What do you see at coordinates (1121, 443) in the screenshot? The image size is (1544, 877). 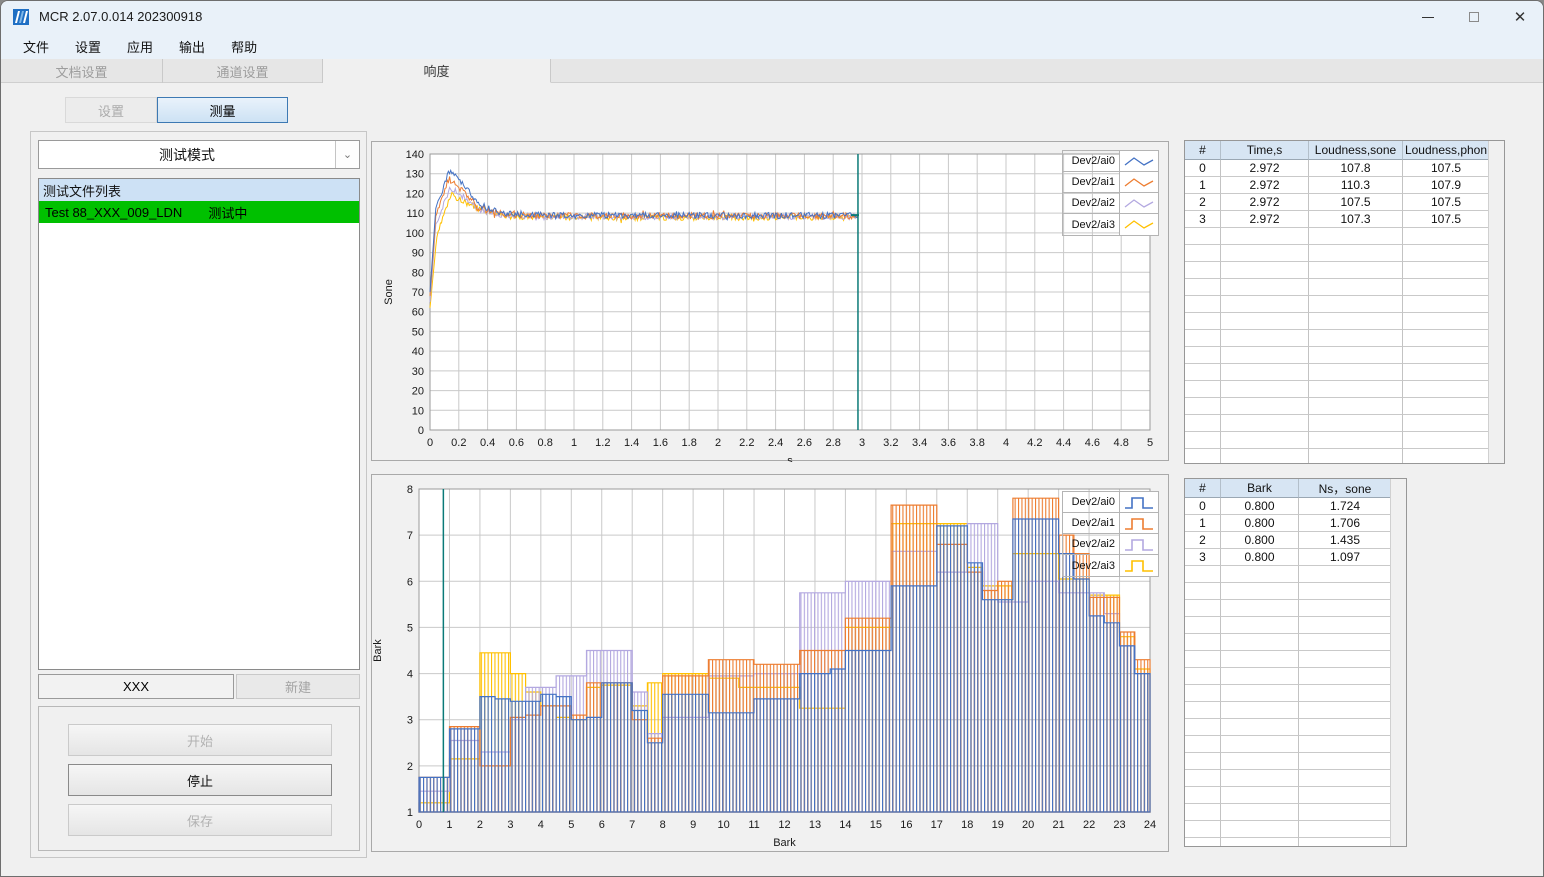 I see `svg-text: 4.8` at bounding box center [1121, 443].